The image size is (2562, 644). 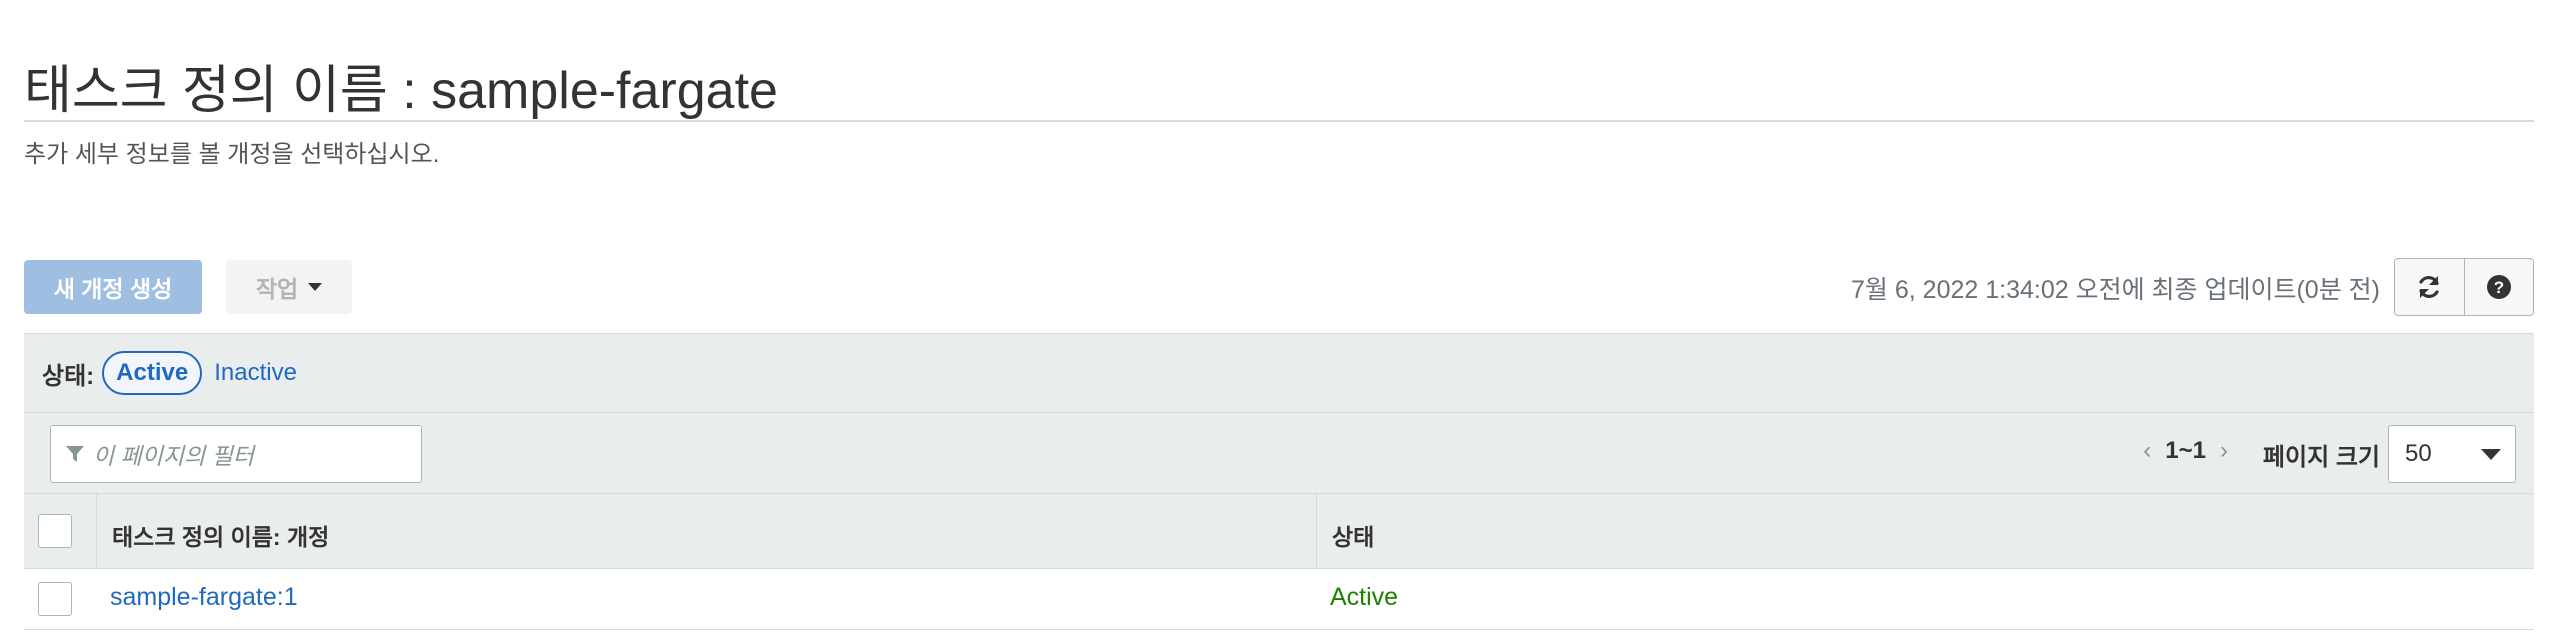 What do you see at coordinates (277, 289) in the screenshot?
I see `actions-label: 작업` at bounding box center [277, 289].